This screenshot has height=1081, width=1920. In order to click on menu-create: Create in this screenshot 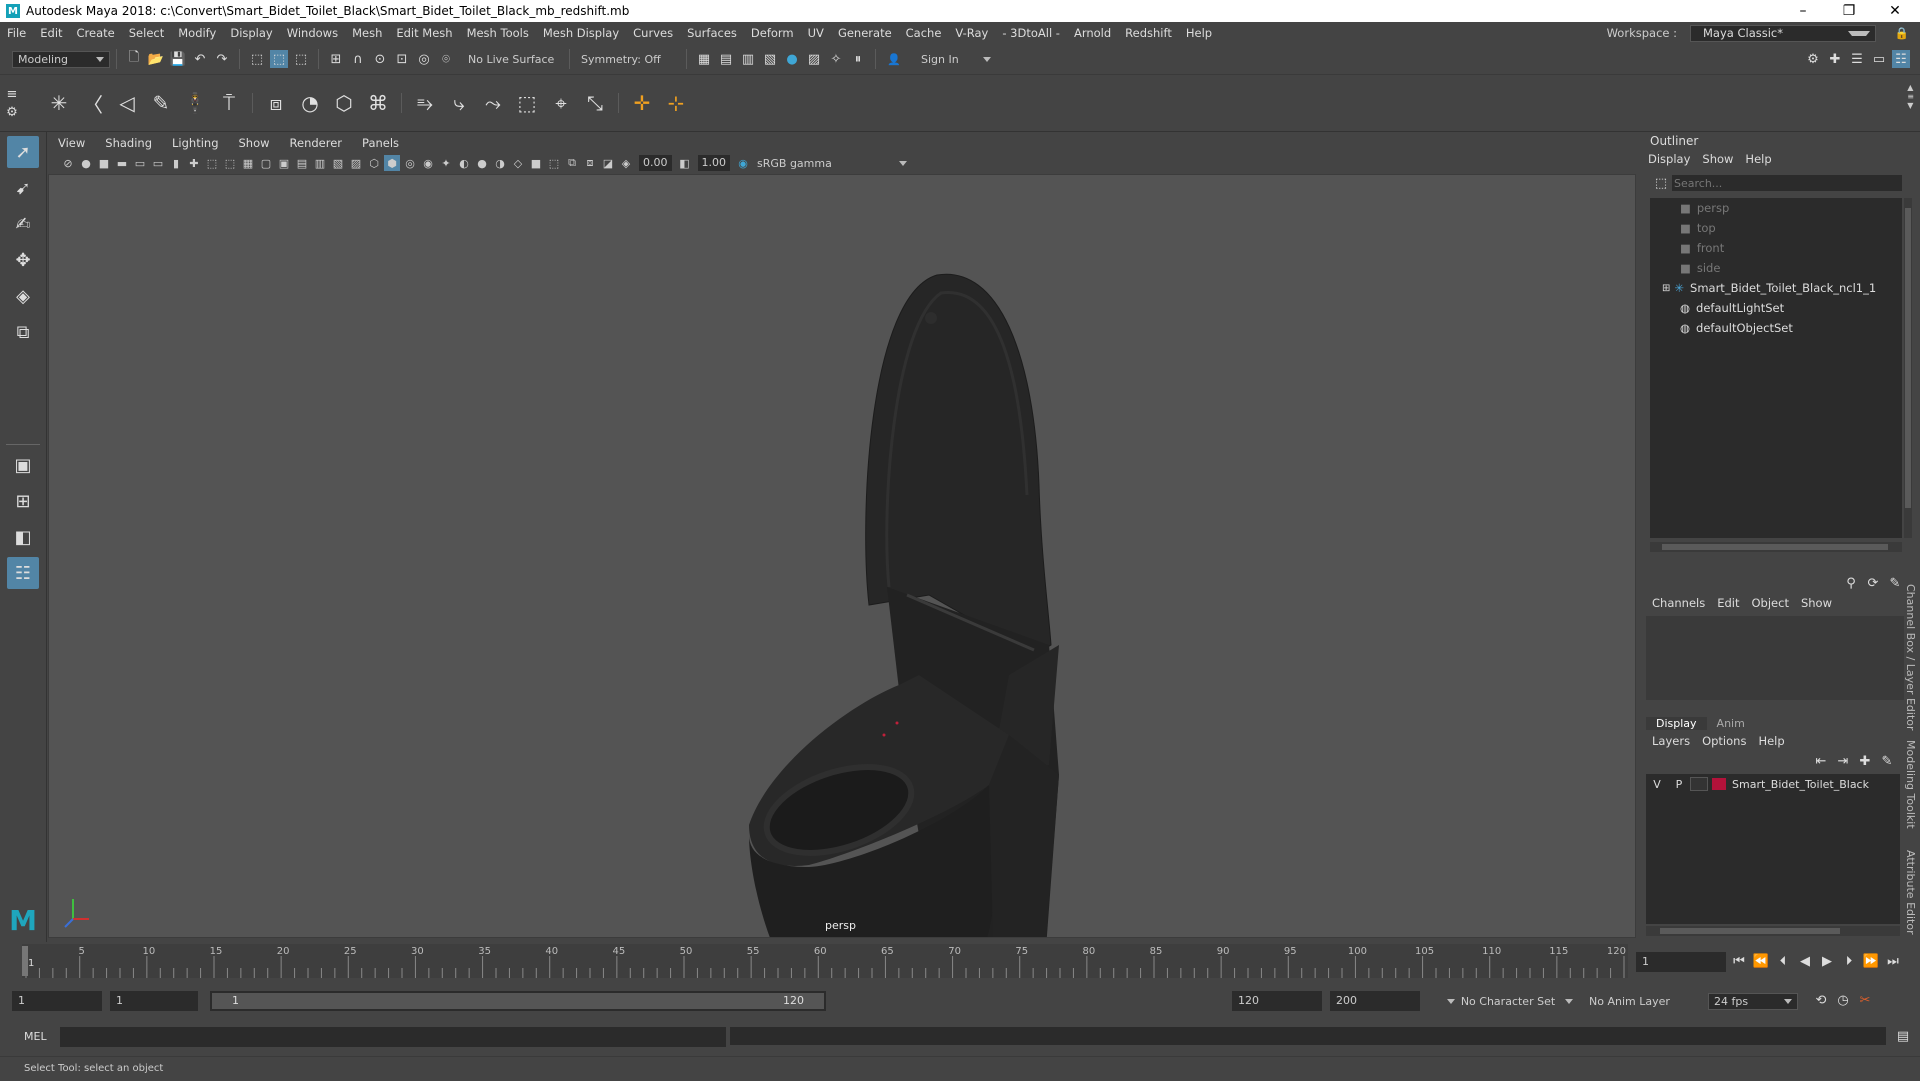, I will do `click(96, 33)`.